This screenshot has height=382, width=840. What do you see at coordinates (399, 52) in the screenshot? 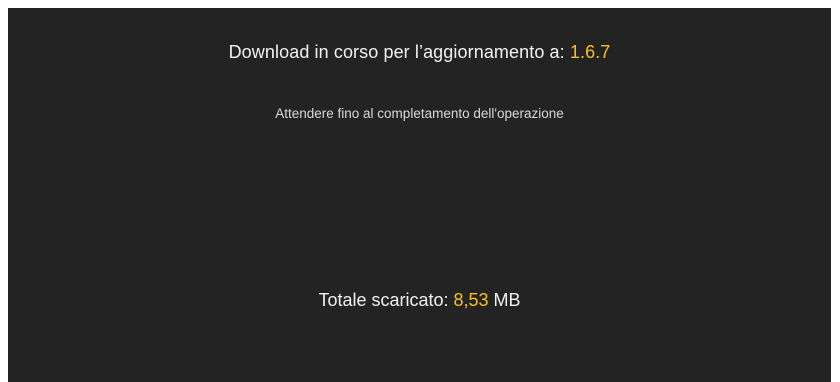
I see `download-title-label: Download in corso per l’aggiornamento a:` at bounding box center [399, 52].